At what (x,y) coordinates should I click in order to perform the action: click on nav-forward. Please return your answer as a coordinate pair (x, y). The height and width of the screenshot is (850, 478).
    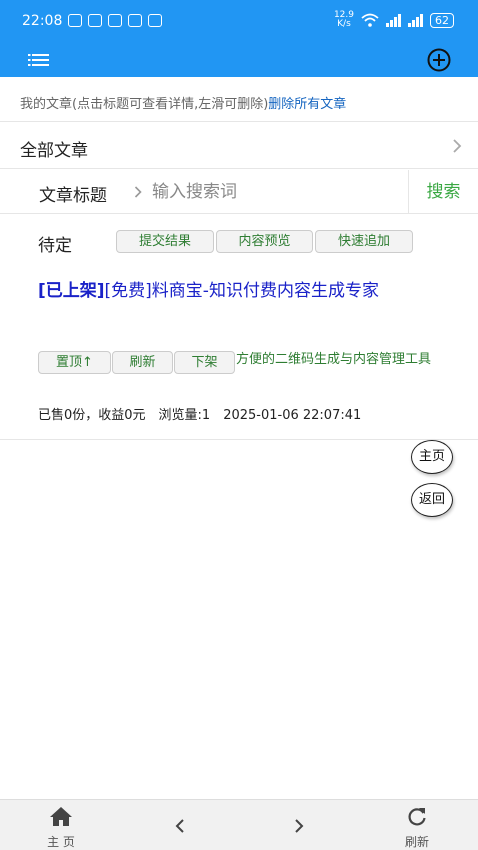
    Looking at the image, I should click on (299, 825).